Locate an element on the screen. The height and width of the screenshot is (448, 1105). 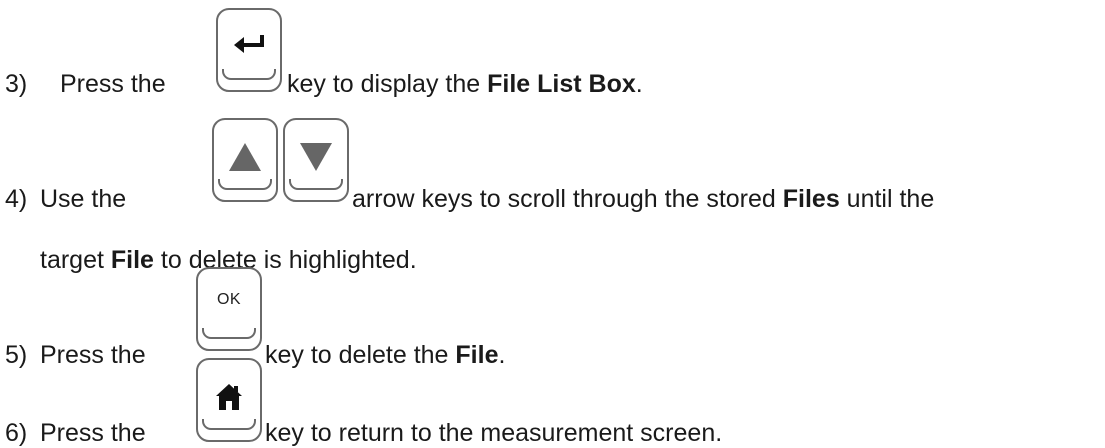
down-arrow-icon is located at coordinates (316, 157).